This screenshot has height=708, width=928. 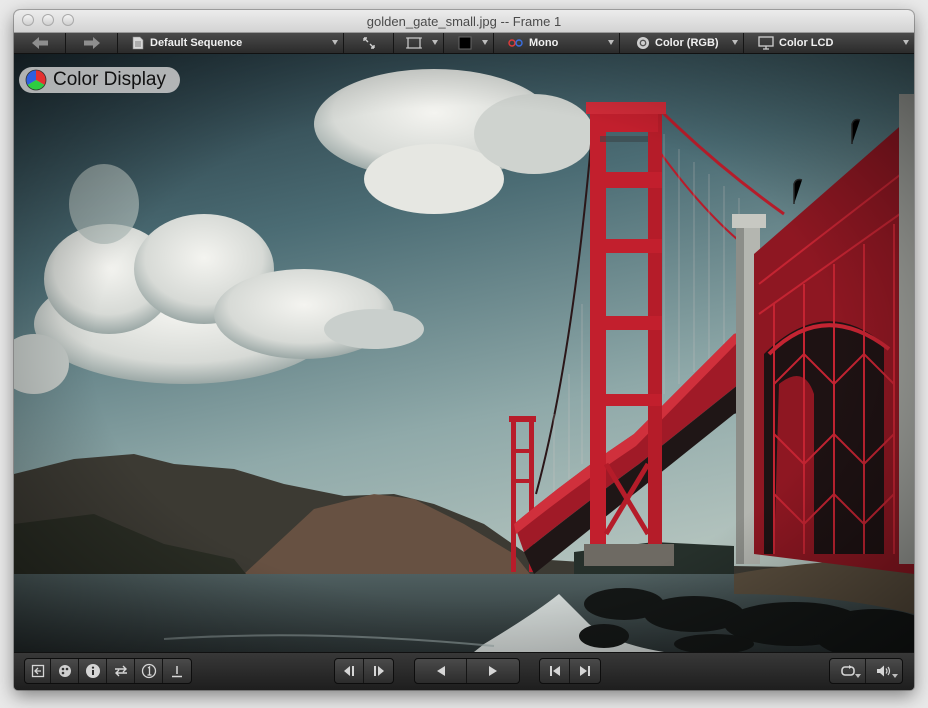 I want to click on go-to-end-button, so click(x=585, y=671).